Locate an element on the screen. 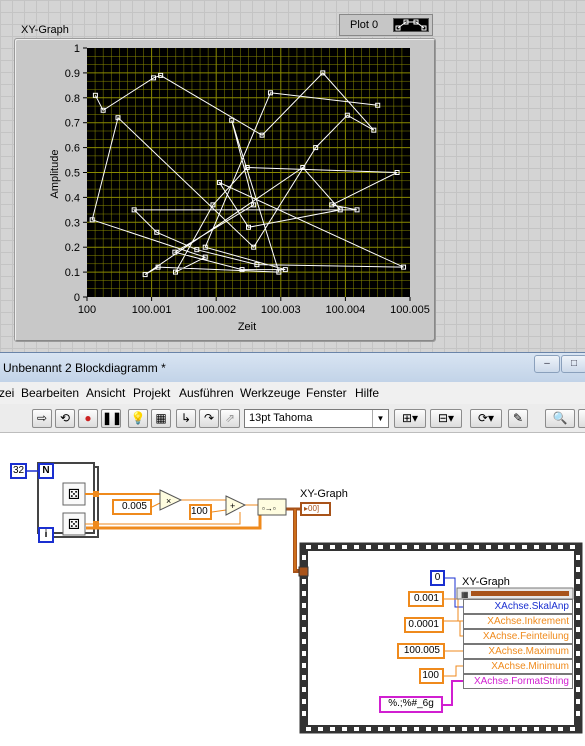  feinteilung-constant: 0.0001 is located at coordinates (424, 625).